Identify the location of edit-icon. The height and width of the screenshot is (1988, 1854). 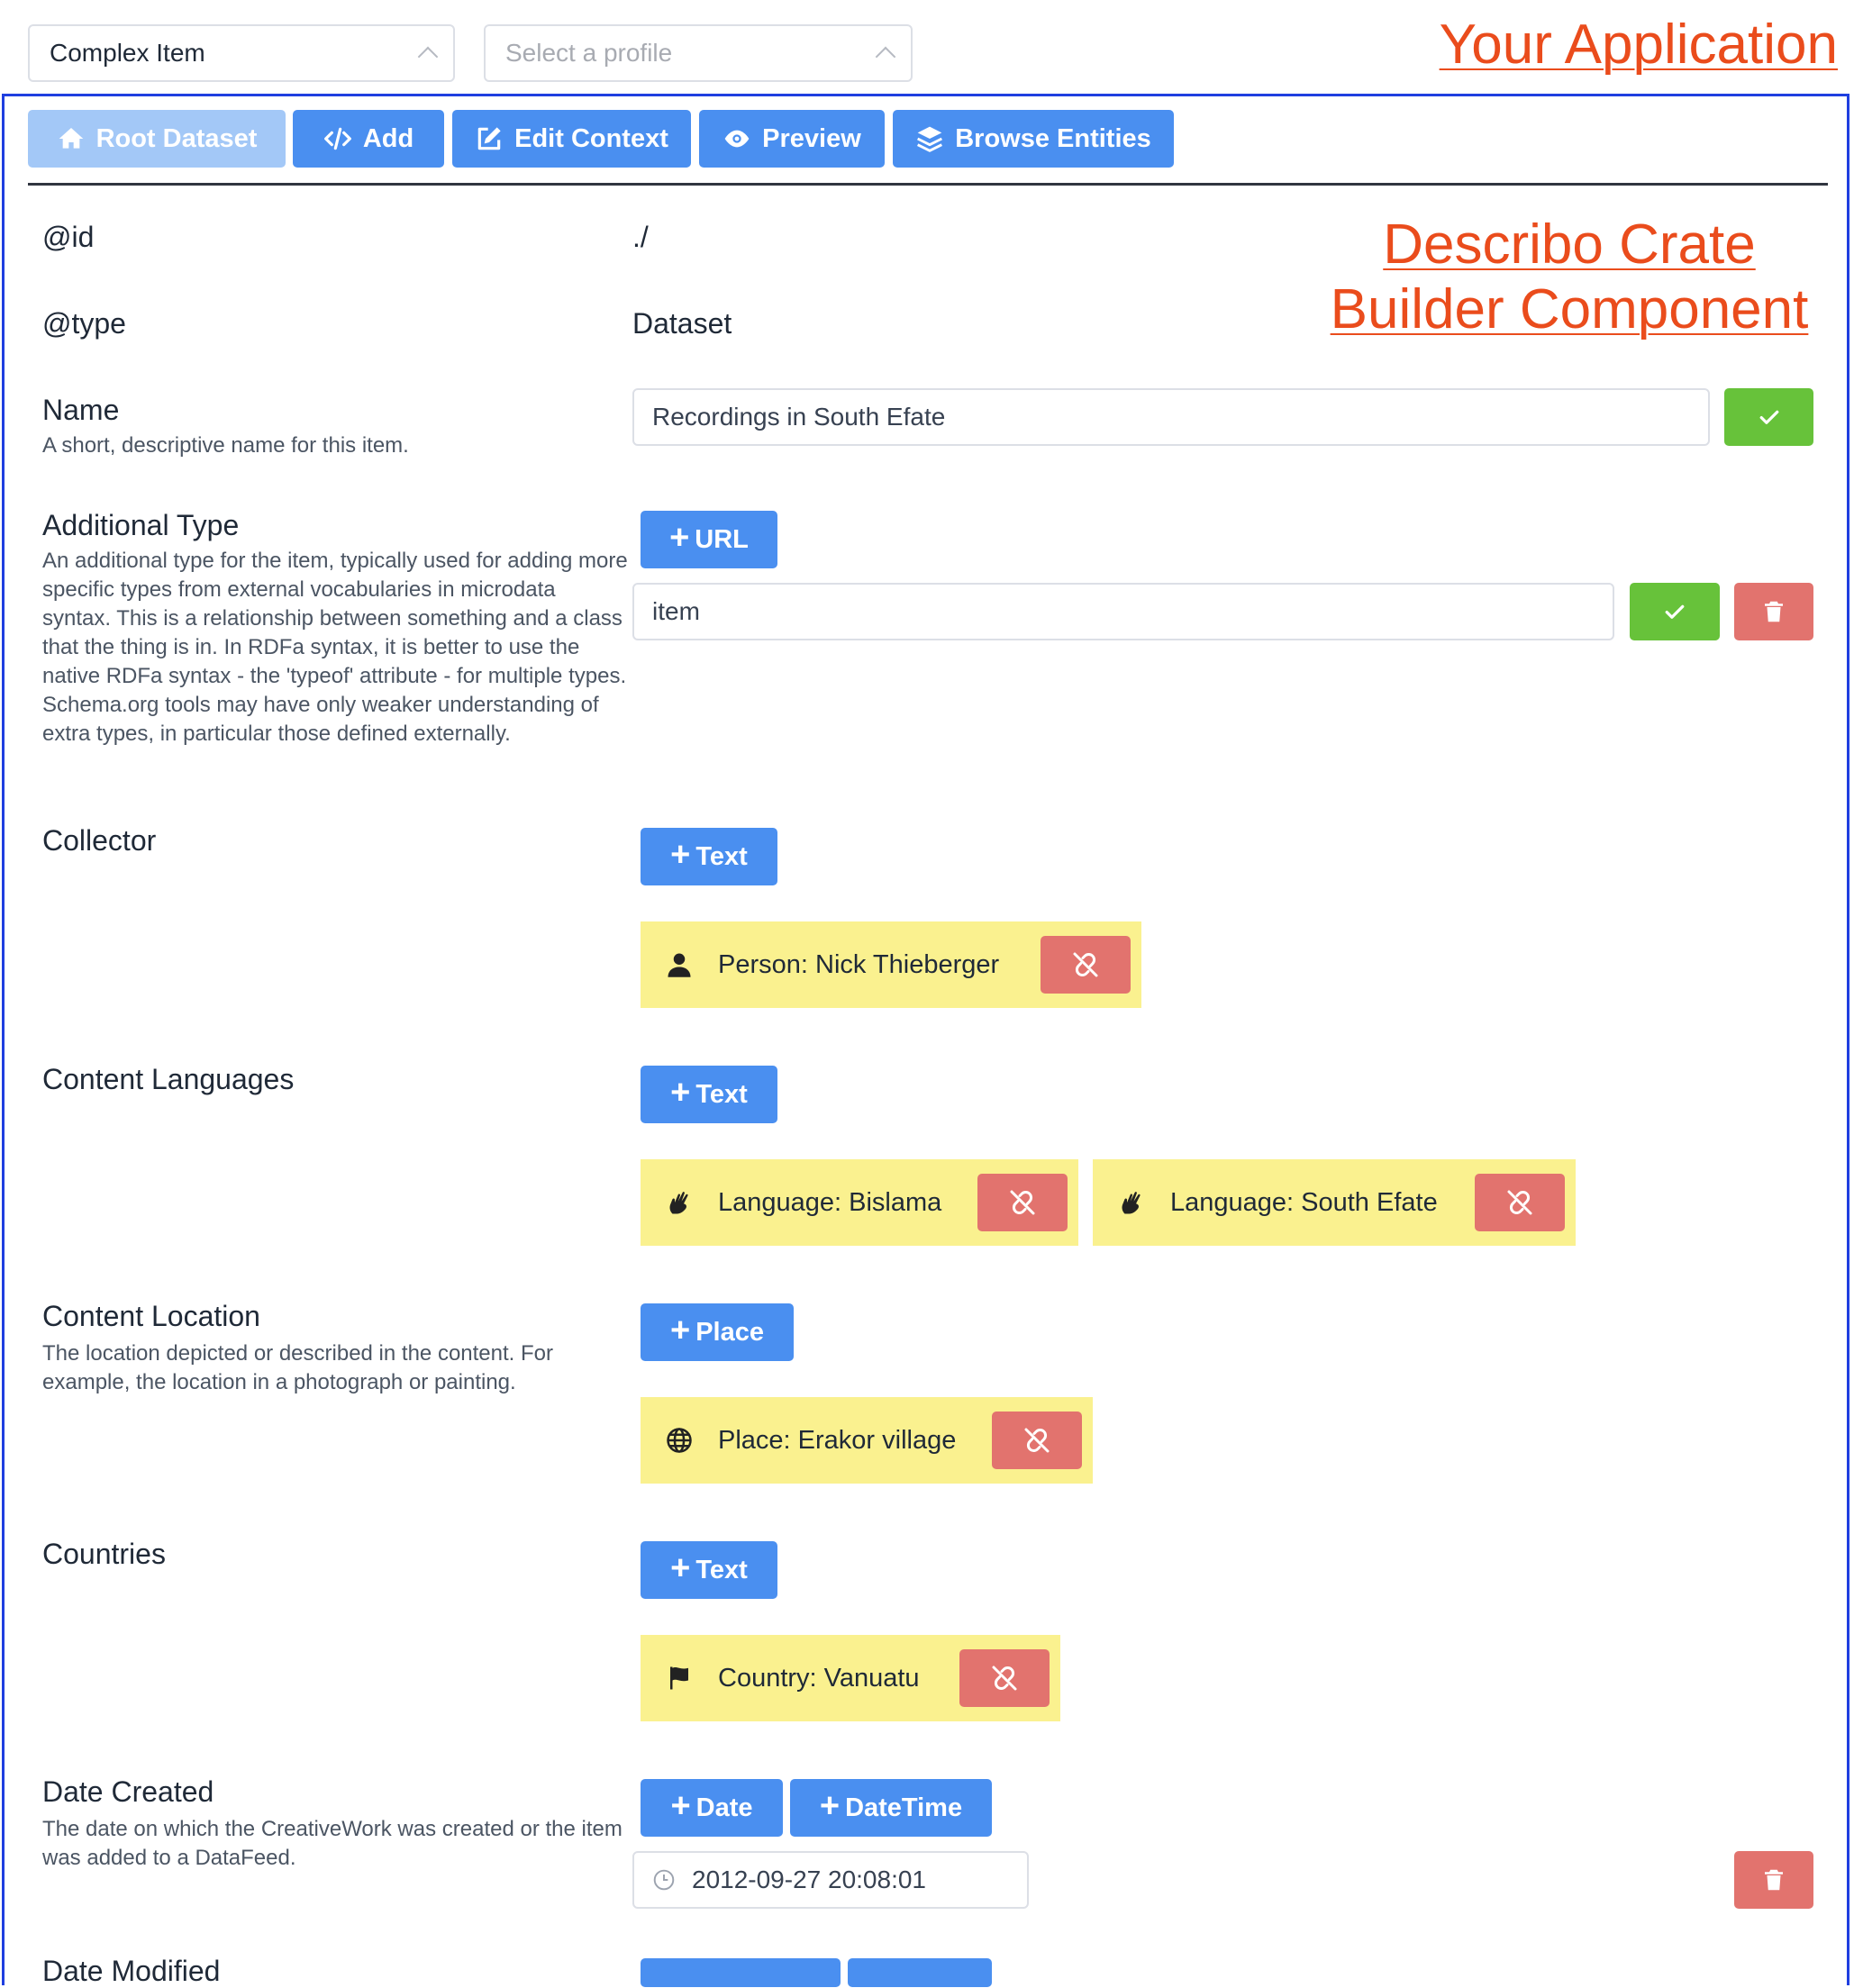
(489, 138).